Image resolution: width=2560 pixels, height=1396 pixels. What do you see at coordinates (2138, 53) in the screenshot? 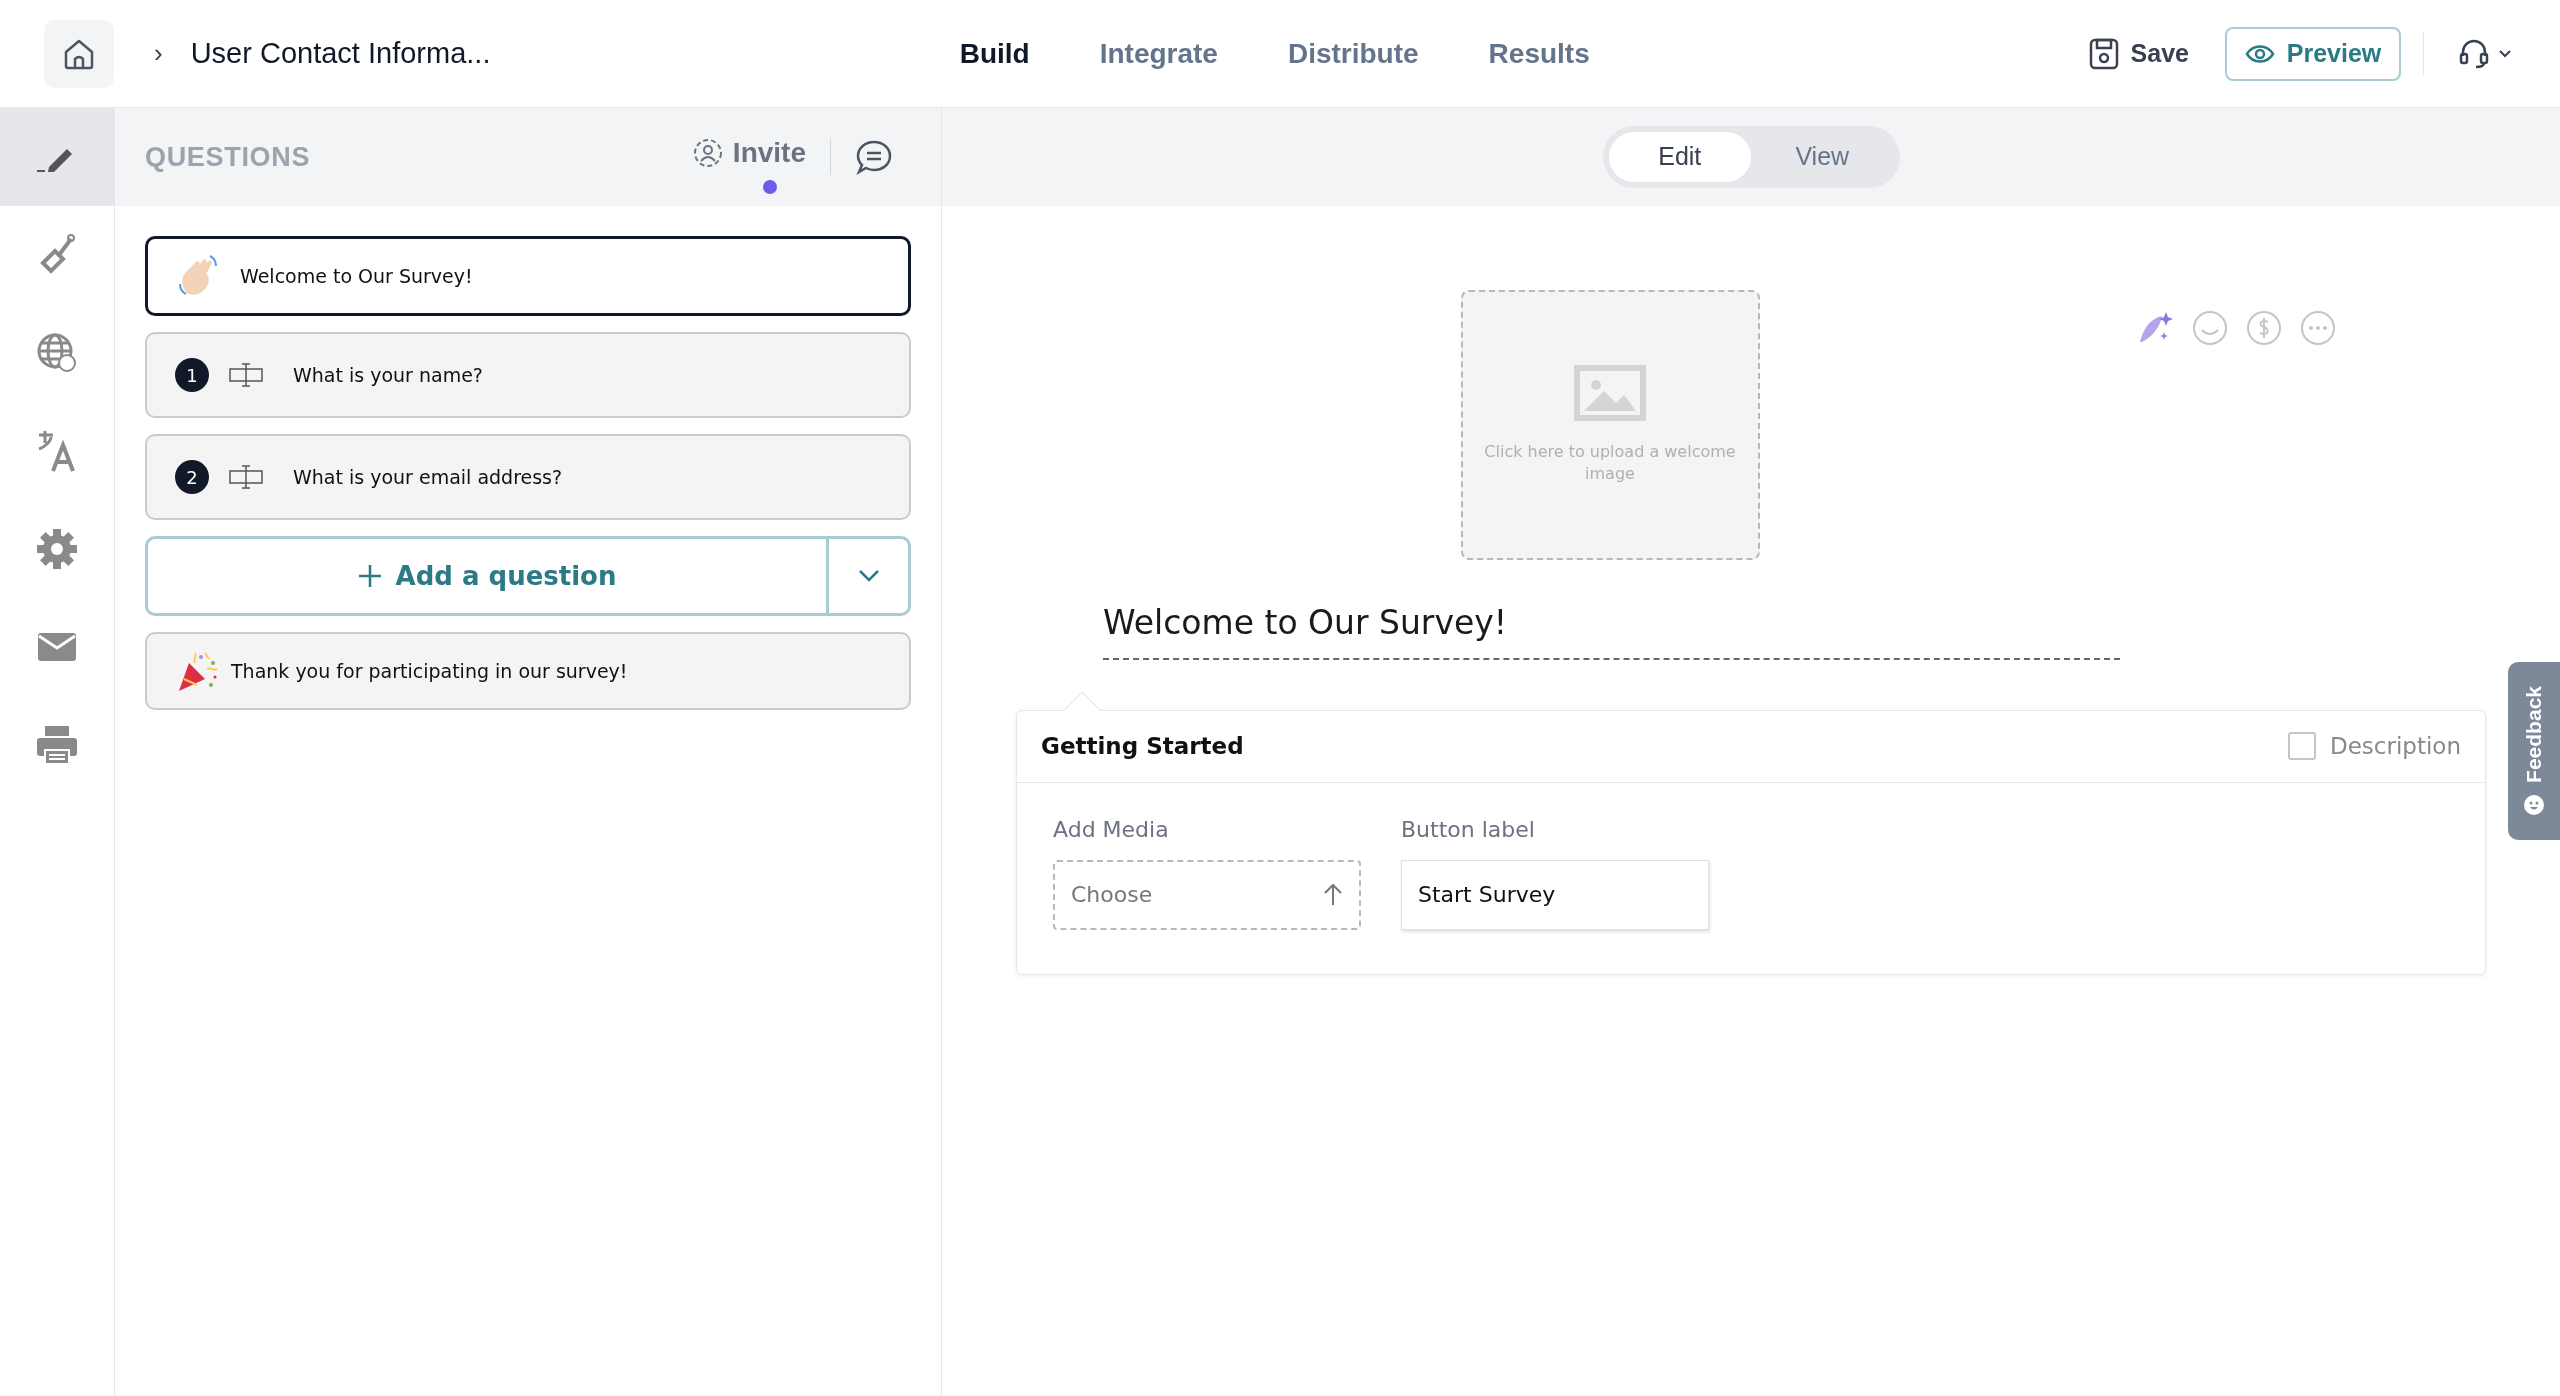
I see `save-button: Save` at bounding box center [2138, 53].